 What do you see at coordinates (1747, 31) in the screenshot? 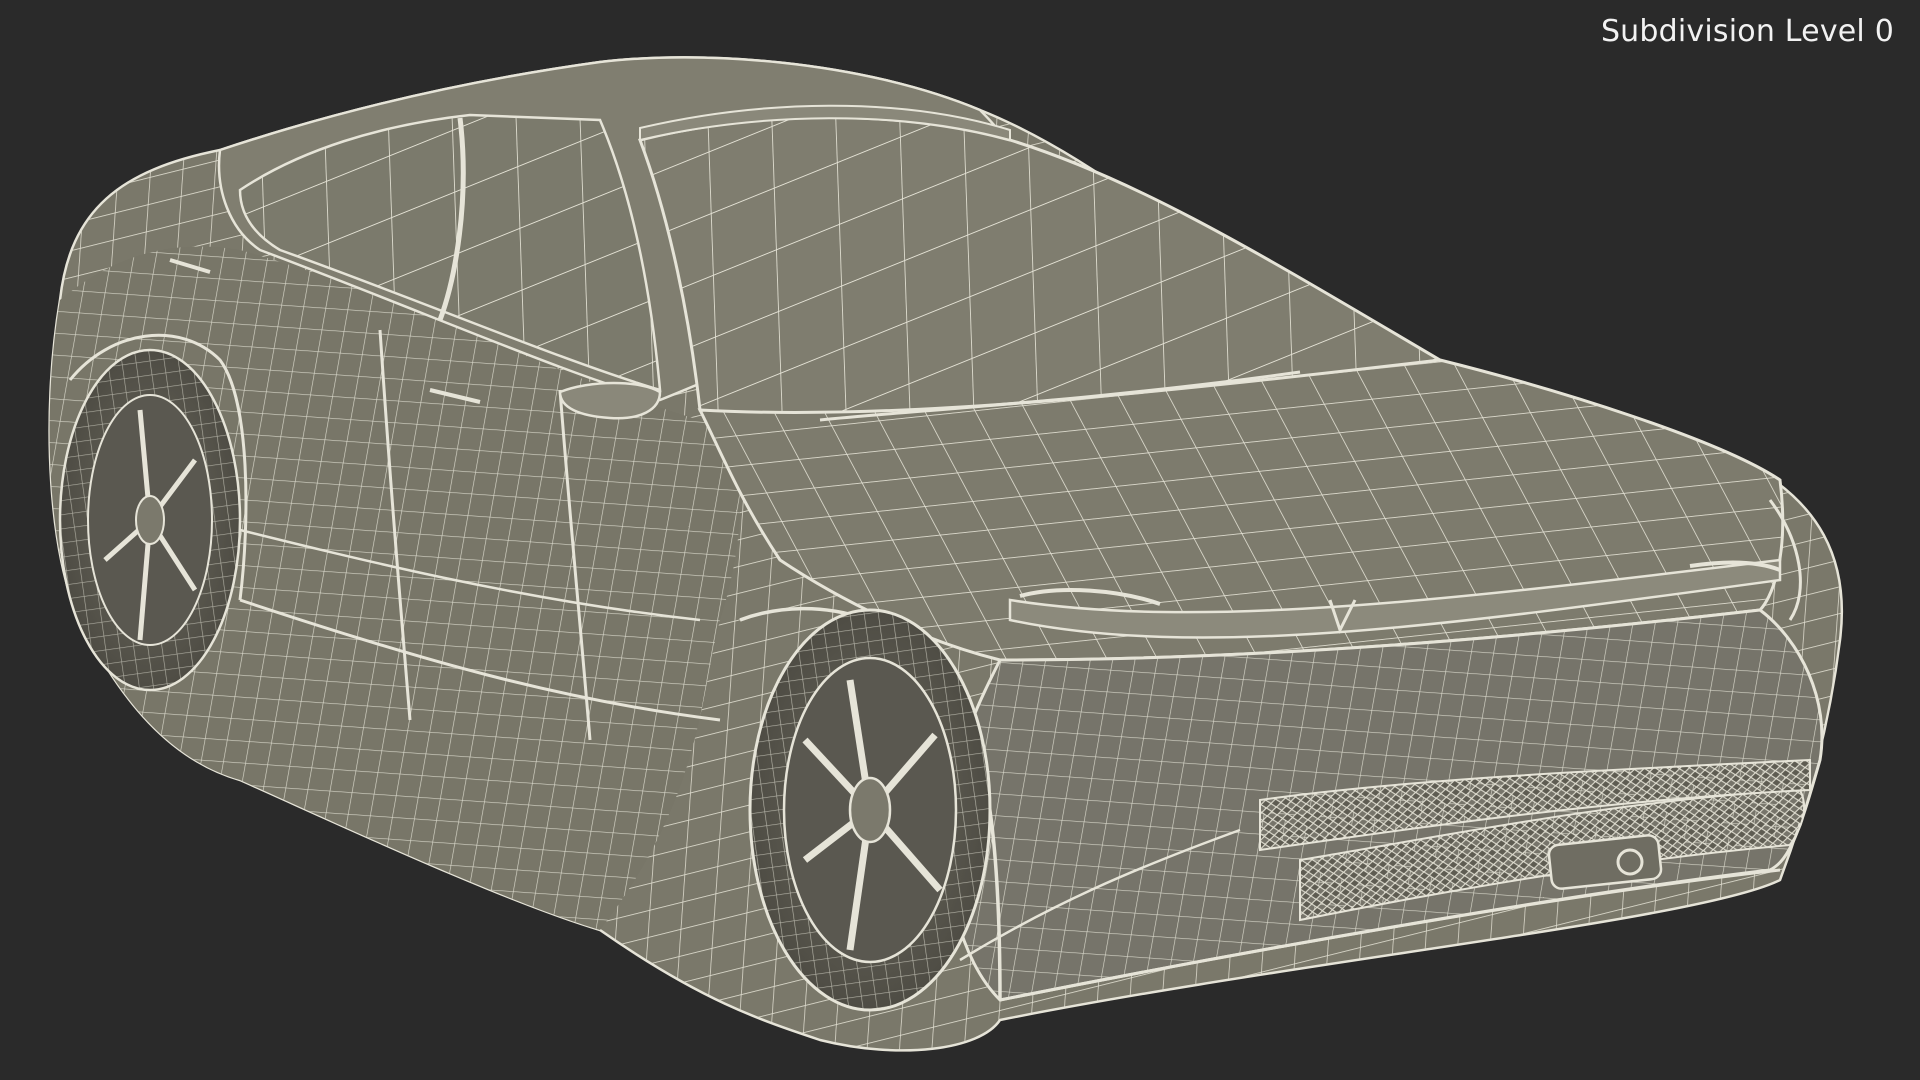
I see `subdivision-level-label: Subdivision Level 0` at bounding box center [1747, 31].